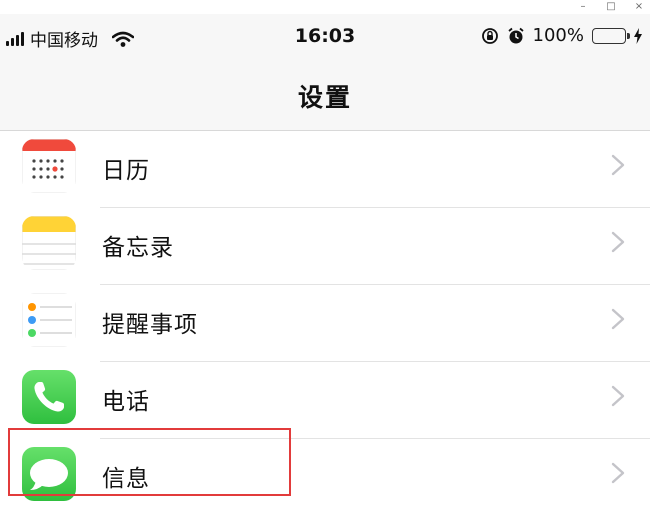 This screenshot has height=516, width=650. I want to click on settings-row-calendar: 日历, so click(325, 169).